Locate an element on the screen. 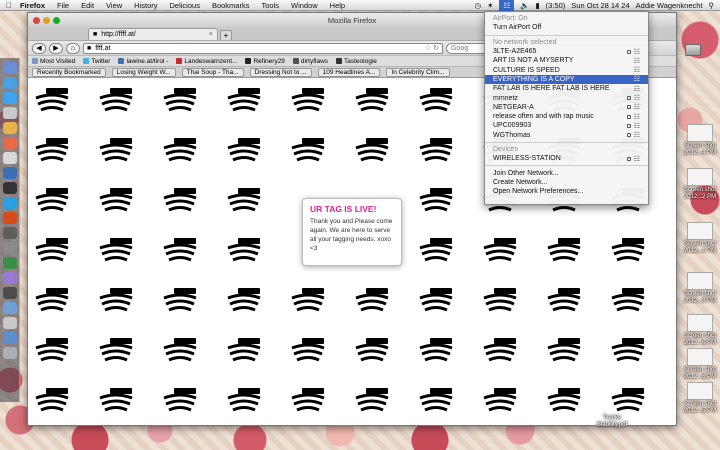  bookmark-dirtyflaws: dirtyflaws is located at coordinates (310, 61).